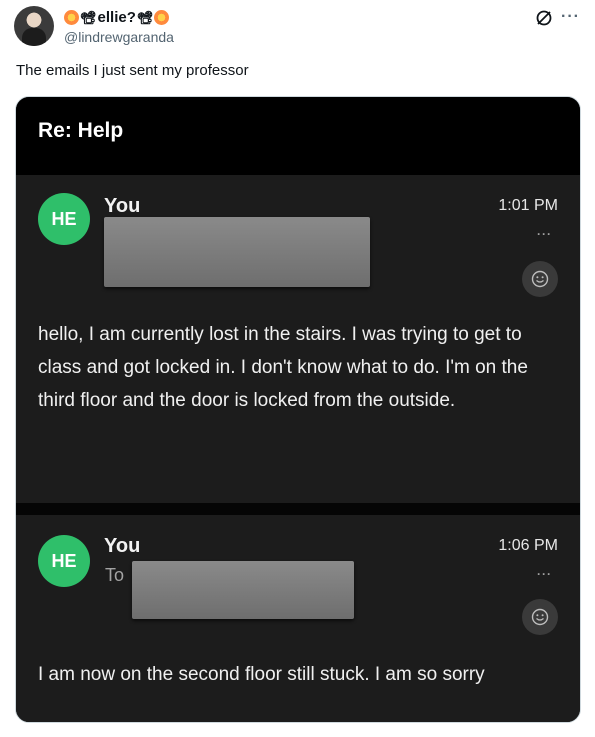 This screenshot has height=737, width=595. What do you see at coordinates (132, 70) in the screenshot?
I see `tweet-text: The emails I just sent my professor` at bounding box center [132, 70].